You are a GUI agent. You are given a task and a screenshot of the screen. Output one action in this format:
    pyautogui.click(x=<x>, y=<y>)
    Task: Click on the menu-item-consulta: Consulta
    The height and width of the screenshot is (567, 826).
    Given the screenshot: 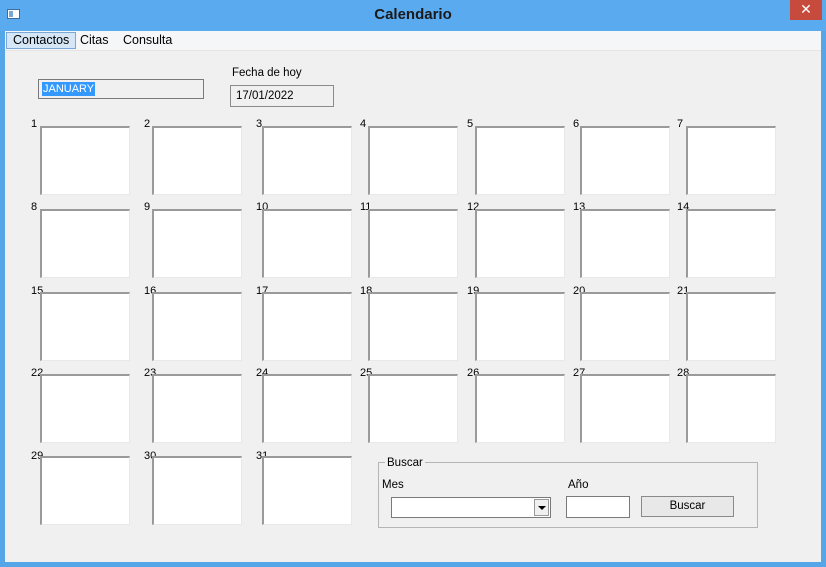 What is the action you would take?
    pyautogui.click(x=147, y=40)
    